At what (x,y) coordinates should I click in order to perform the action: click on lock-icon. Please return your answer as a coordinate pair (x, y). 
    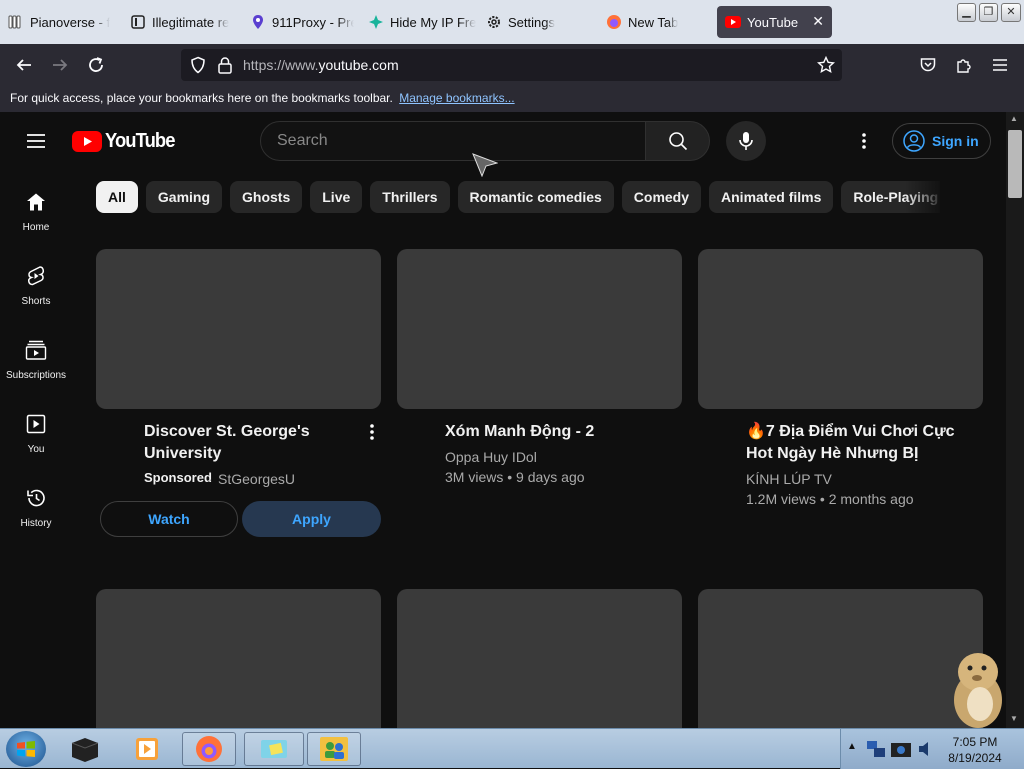
    Looking at the image, I should click on (225, 67).